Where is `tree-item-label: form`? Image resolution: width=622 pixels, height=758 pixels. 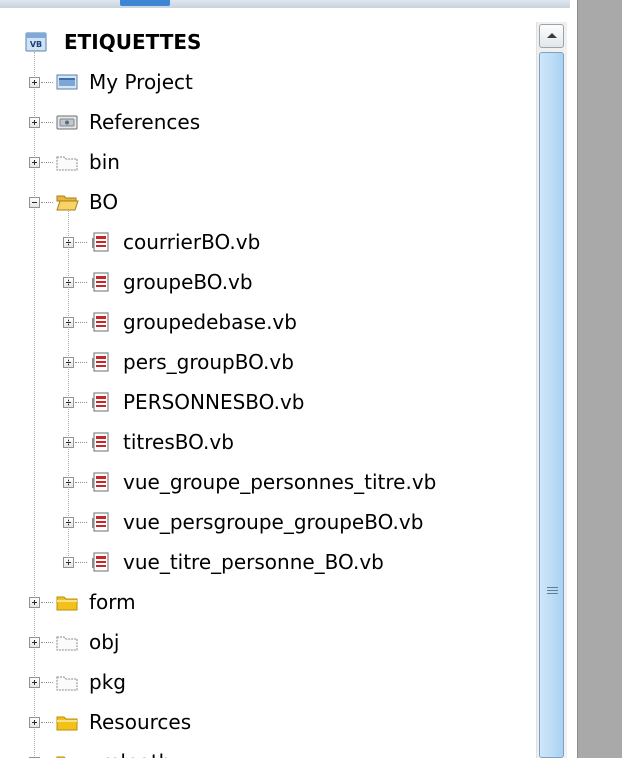 tree-item-label: form is located at coordinates (112, 602).